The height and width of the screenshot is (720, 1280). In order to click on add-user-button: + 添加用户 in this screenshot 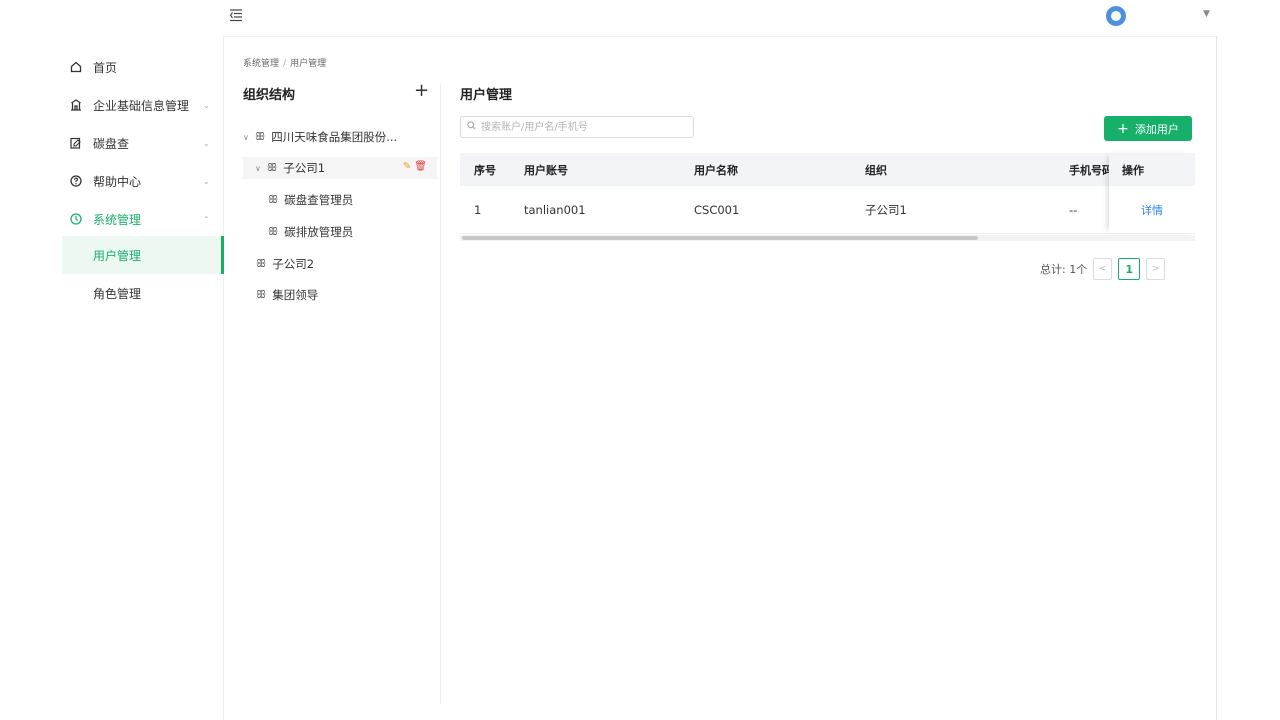, I will do `click(1148, 128)`.